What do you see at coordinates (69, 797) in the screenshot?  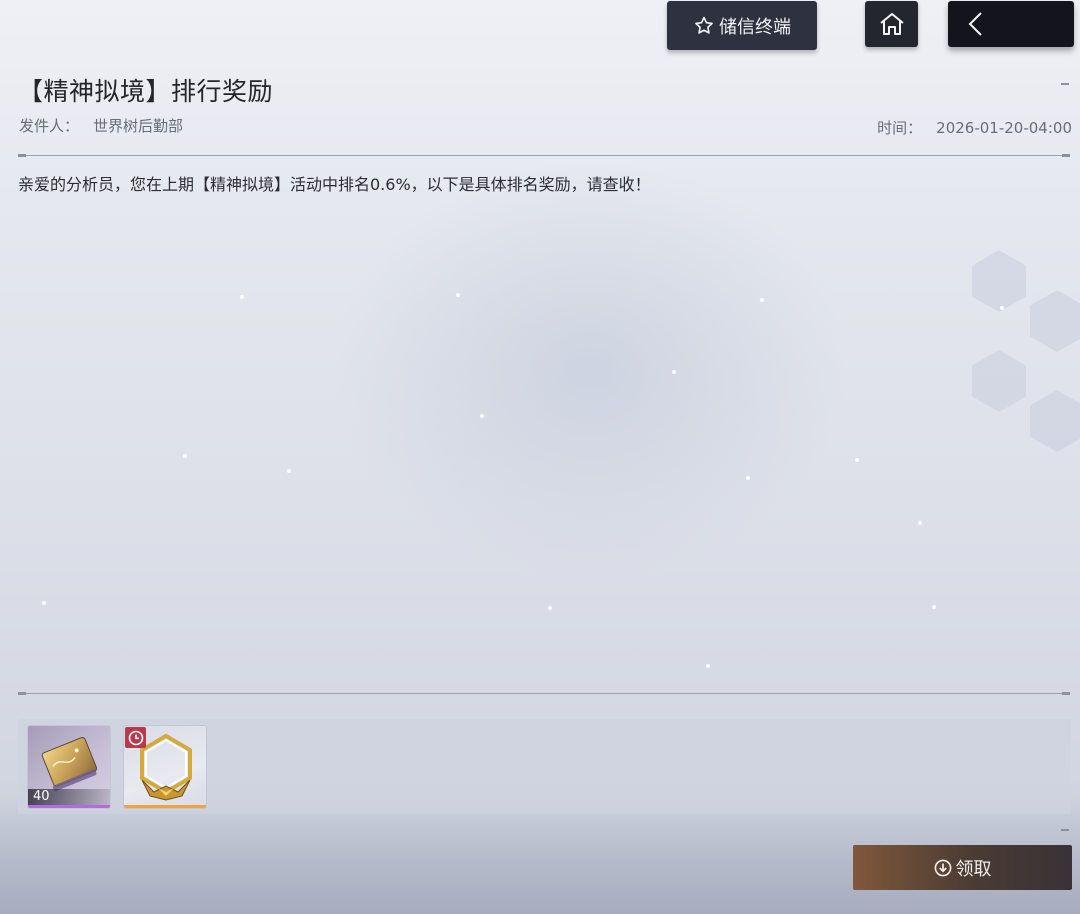 I see `reward-quantity: 40` at bounding box center [69, 797].